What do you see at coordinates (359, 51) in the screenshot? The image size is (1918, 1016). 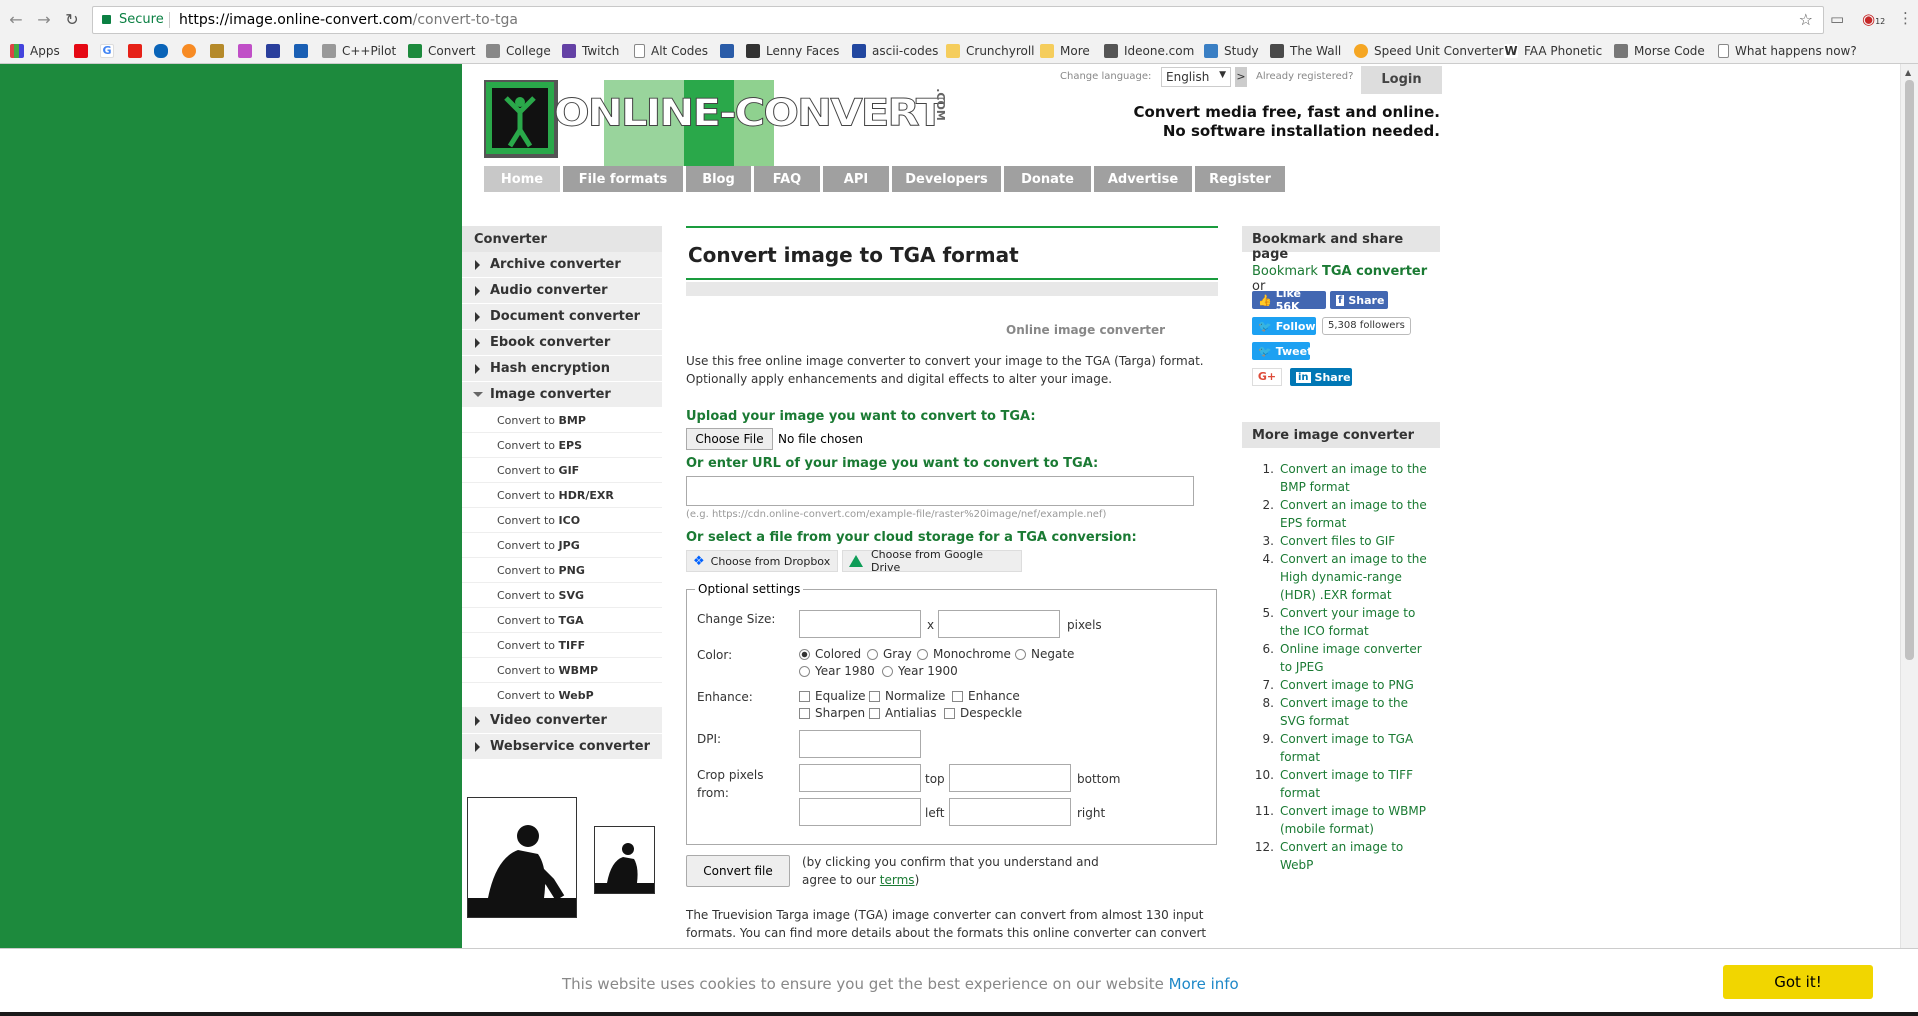 I see `bookmark-cpppilot: C++Pilot` at bounding box center [359, 51].